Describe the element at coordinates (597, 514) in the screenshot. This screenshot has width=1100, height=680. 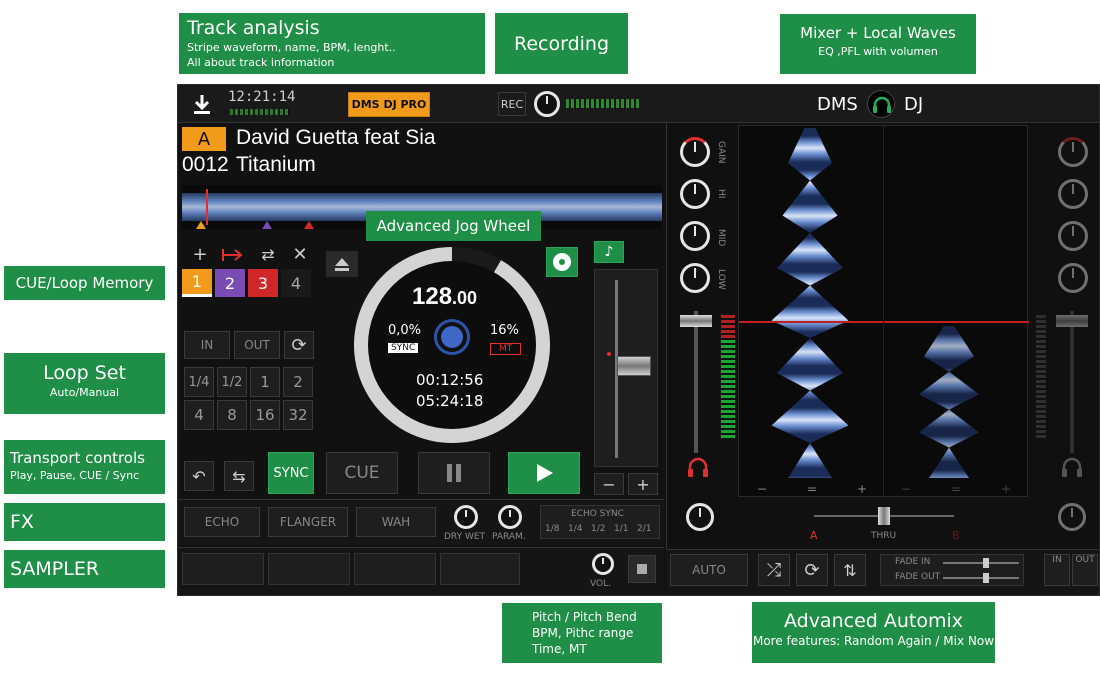
I see `echo-sync-label: ECHO SYNC` at that location.